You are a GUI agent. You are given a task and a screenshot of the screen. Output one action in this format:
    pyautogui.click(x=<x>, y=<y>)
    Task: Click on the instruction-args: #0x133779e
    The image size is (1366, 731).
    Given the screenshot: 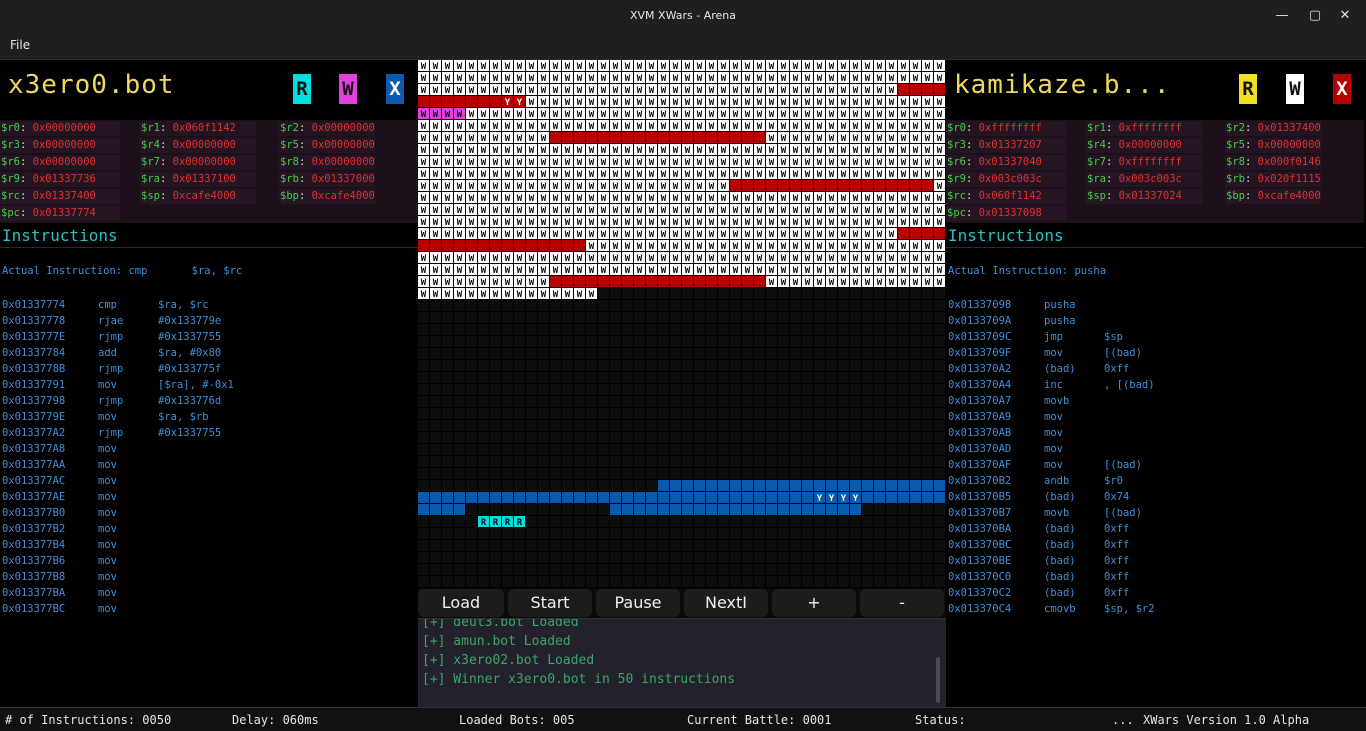 What is the action you would take?
    pyautogui.click(x=190, y=321)
    